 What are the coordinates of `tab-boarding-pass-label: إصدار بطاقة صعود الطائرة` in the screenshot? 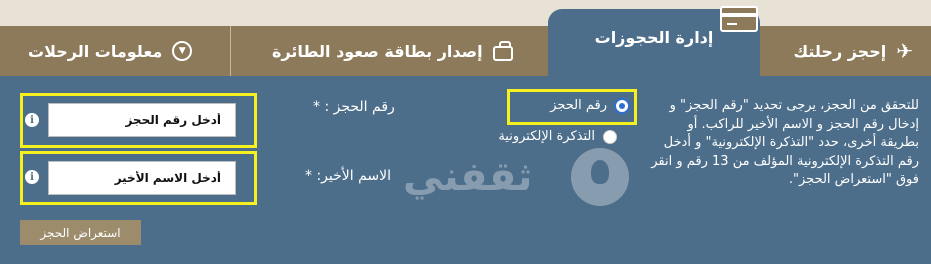 It's located at (377, 51).